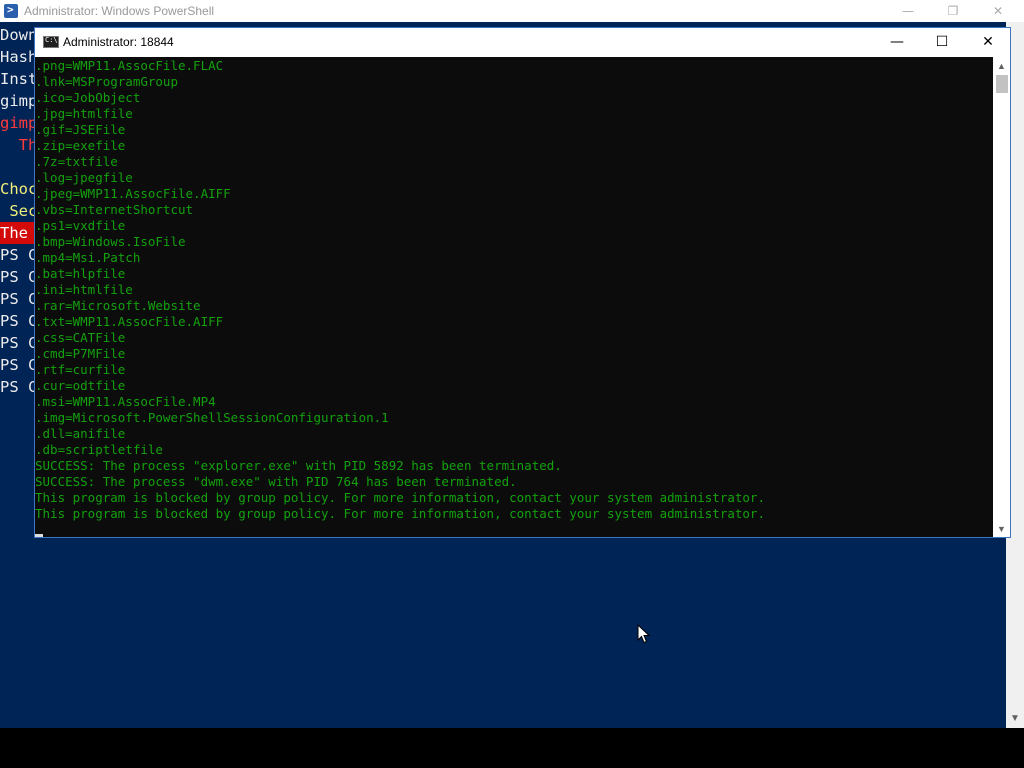 The height and width of the screenshot is (768, 1024). Describe the element at coordinates (80, 225) in the screenshot. I see `cmd-output-line: .ps1=vxdfile` at that location.